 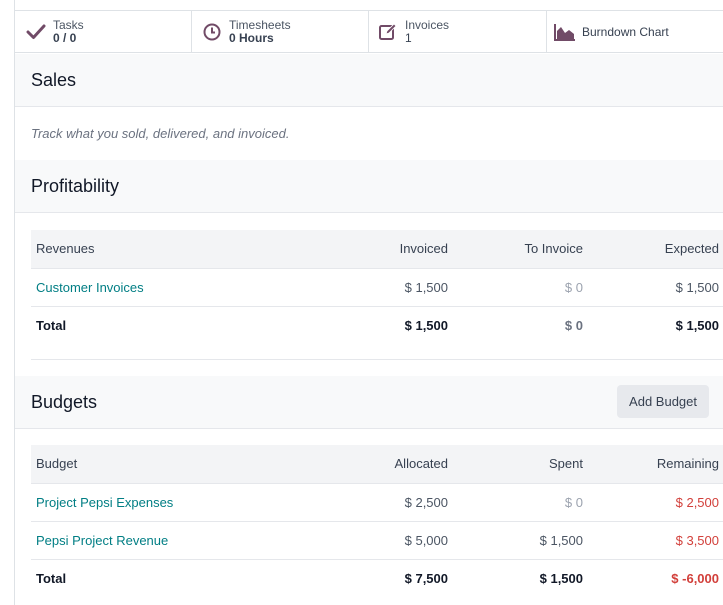 I want to click on check-icon, so click(x=36, y=32).